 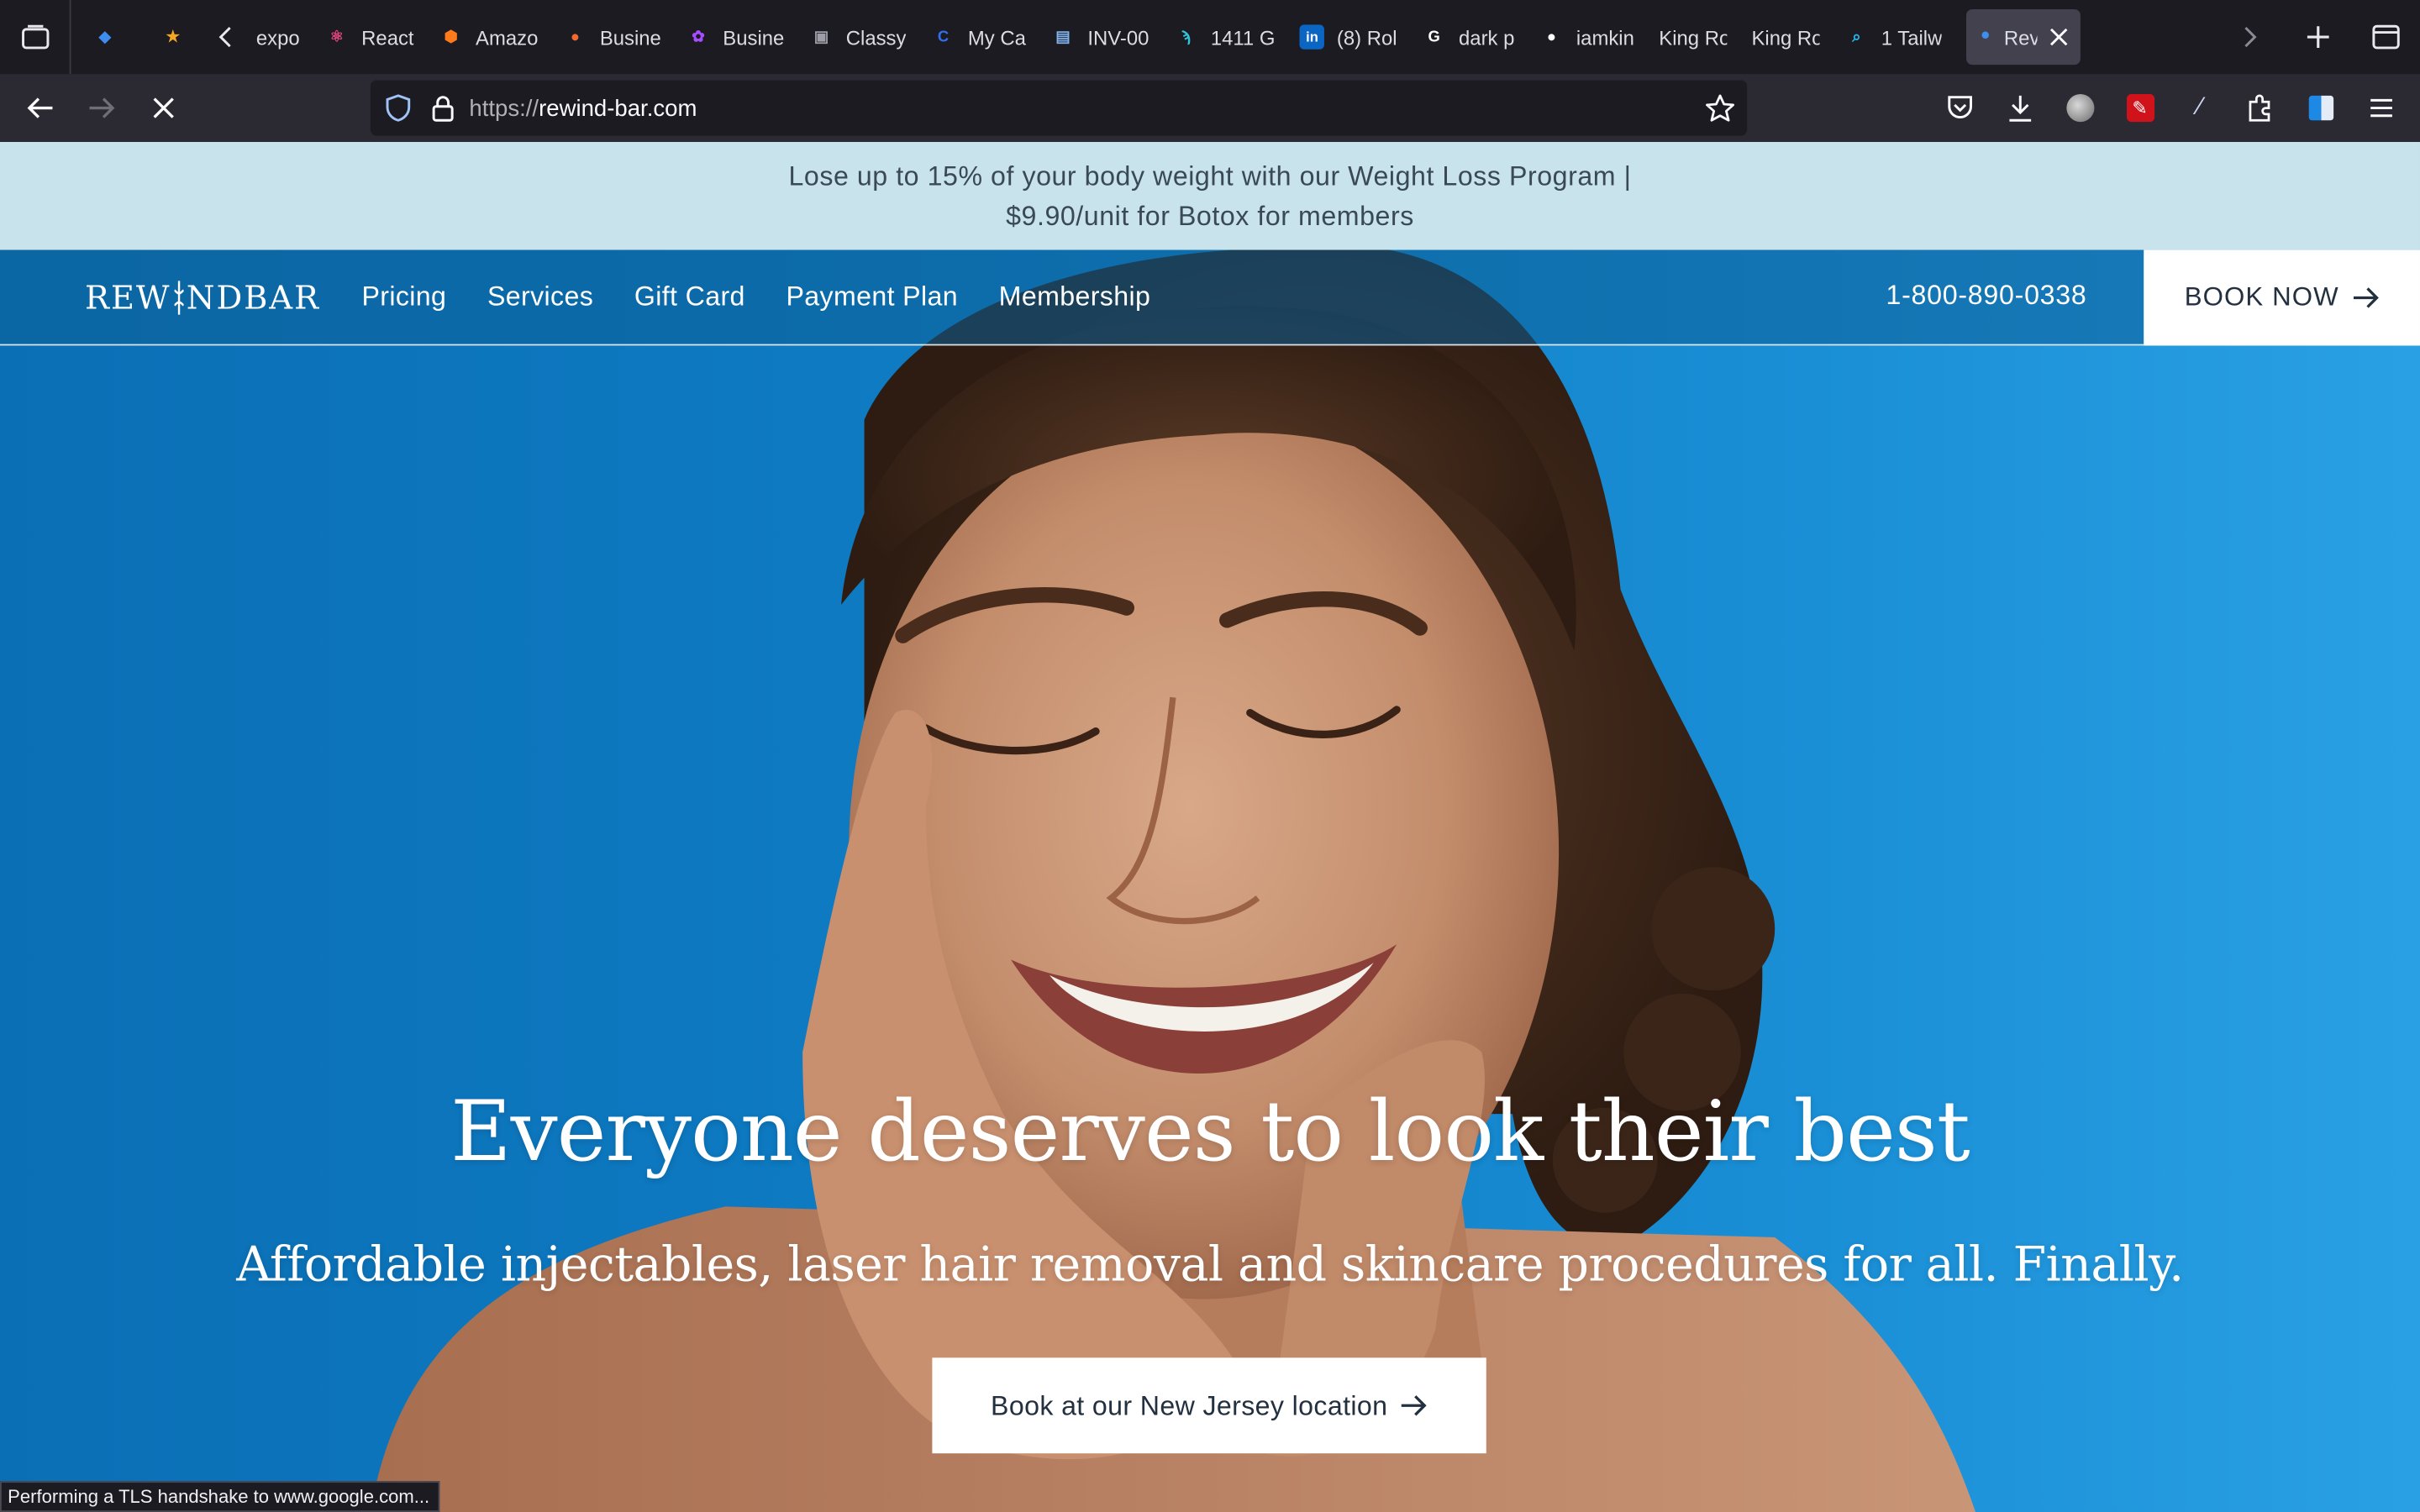 What do you see at coordinates (178, 297) in the screenshot?
I see `logo-hourglass-icon` at bounding box center [178, 297].